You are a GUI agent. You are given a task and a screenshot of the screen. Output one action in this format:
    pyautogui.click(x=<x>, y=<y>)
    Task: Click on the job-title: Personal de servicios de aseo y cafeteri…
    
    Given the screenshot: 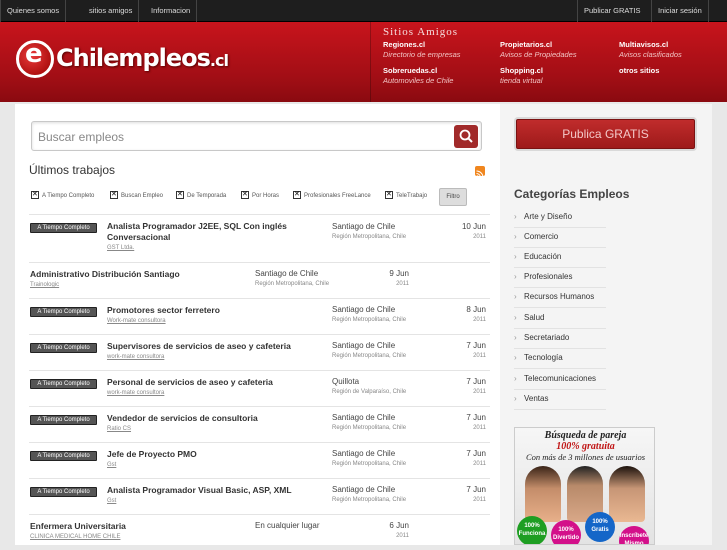 What is the action you would take?
    pyautogui.click(x=214, y=382)
    